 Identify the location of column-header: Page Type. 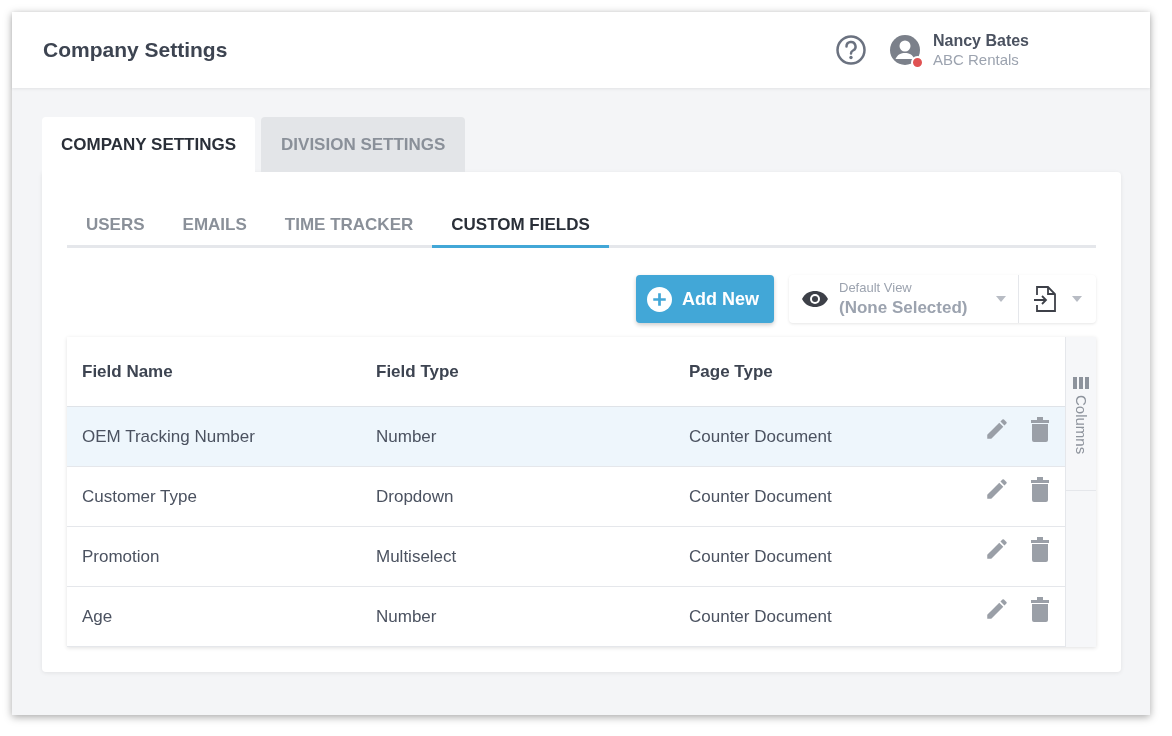
(814, 371).